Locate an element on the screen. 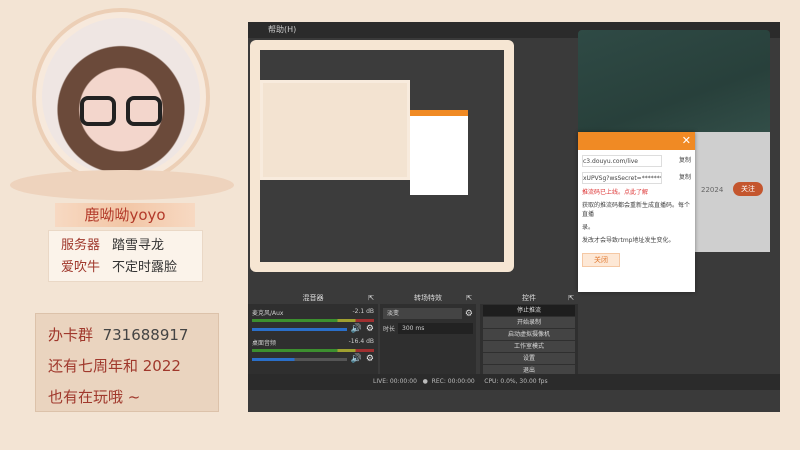 This screenshot has width=800, height=450. nested-preview is located at coordinates (382, 156).